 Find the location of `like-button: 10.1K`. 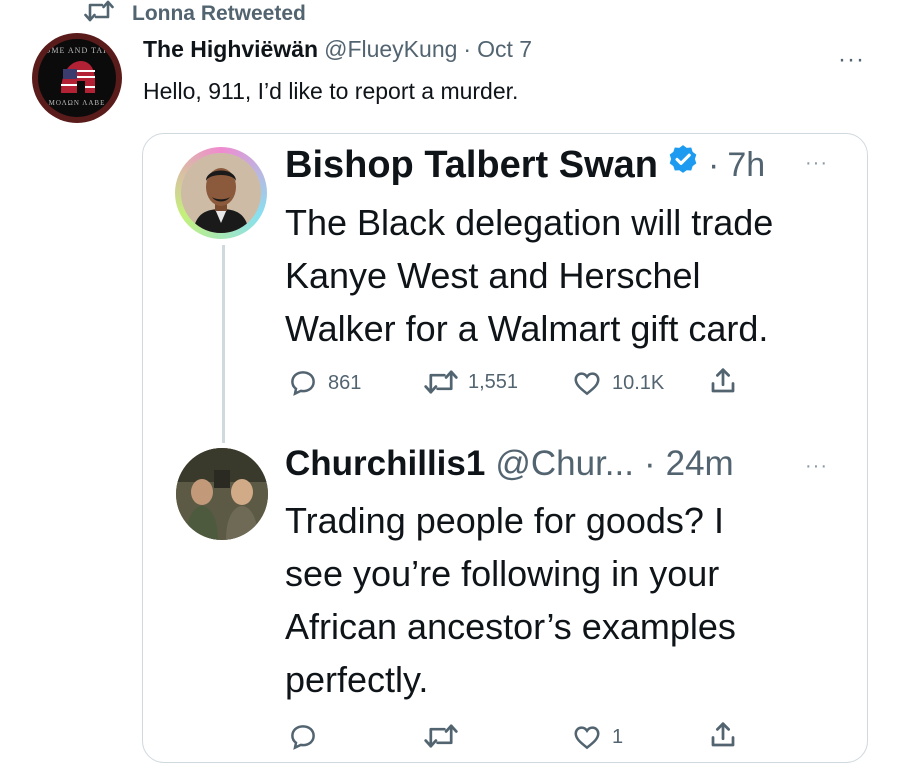

like-button: 10.1K is located at coordinates (618, 383).